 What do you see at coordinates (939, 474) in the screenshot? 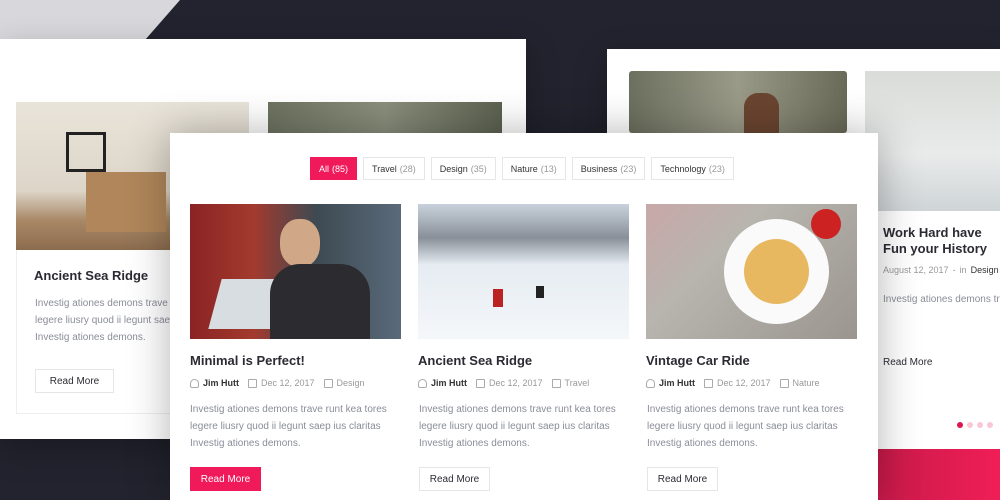
I see `accent-strip` at bounding box center [939, 474].